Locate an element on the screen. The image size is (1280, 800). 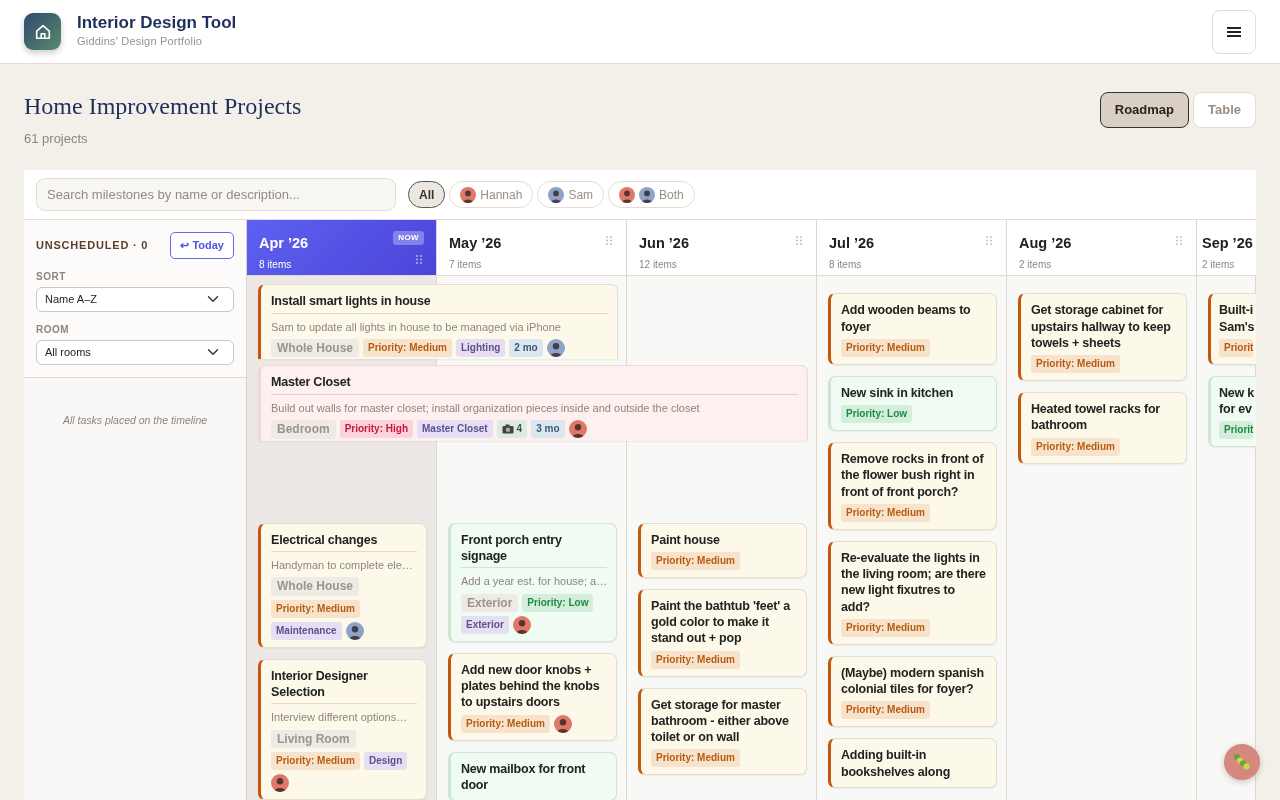
task-card: Front porch entry signage Add a year est. for house; a… Exterior Priority: Low Exterior is located at coordinates (532, 582).